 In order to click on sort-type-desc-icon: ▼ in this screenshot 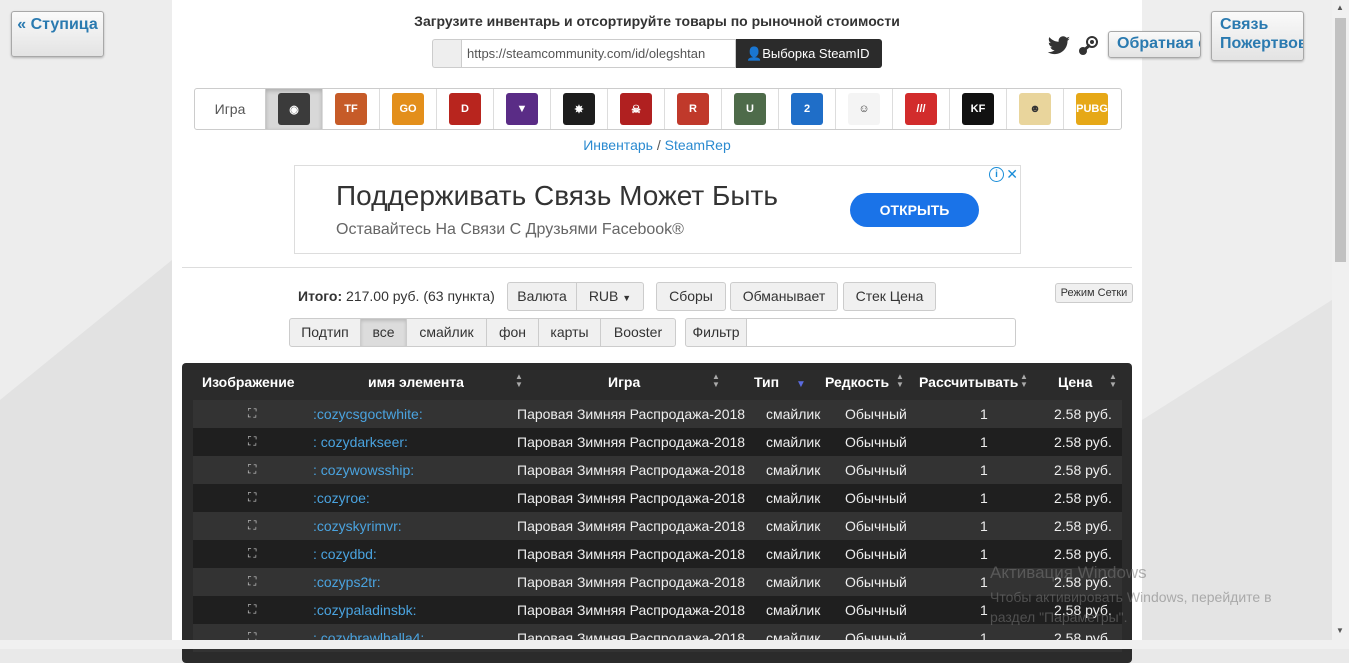, I will do `click(801, 384)`.